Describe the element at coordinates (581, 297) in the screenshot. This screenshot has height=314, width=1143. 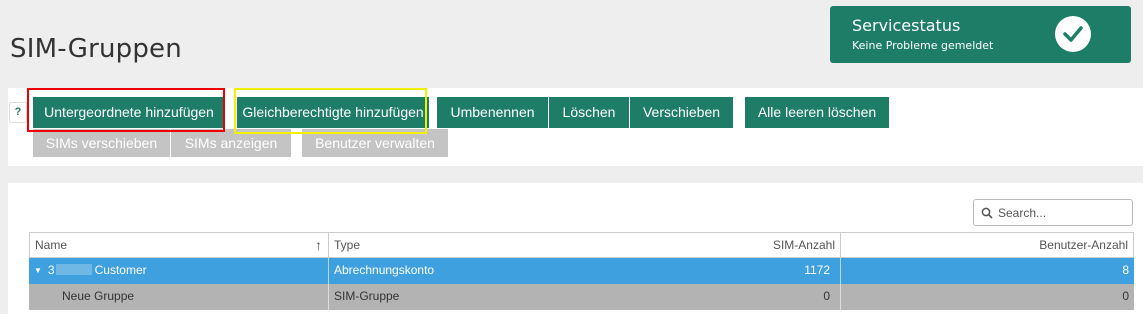
I see `table-row: Neue Gruppe SIM-Gruppe 0 0` at that location.